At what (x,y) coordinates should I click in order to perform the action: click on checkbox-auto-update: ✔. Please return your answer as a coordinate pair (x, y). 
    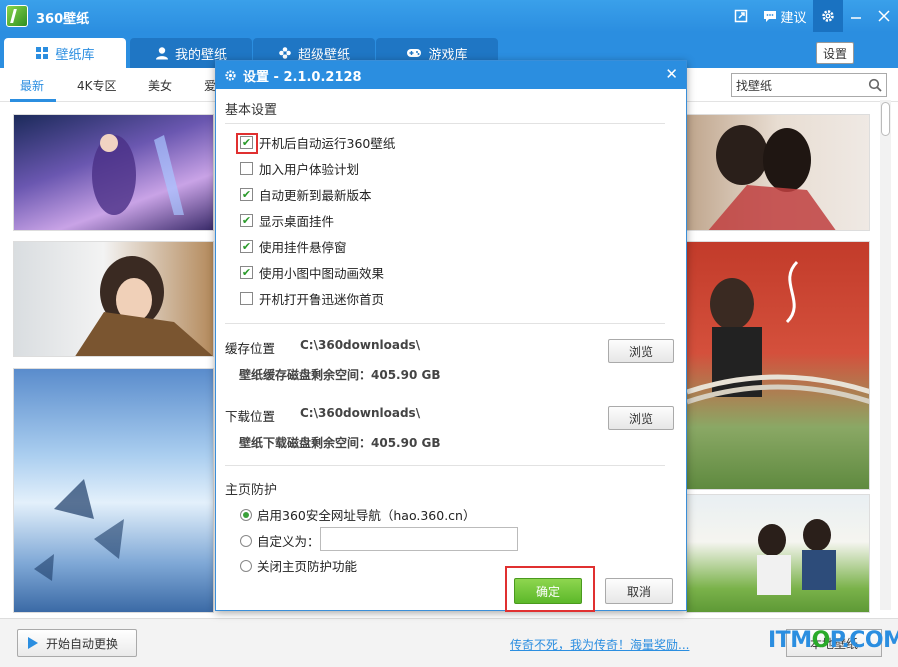
    Looking at the image, I should click on (246, 194).